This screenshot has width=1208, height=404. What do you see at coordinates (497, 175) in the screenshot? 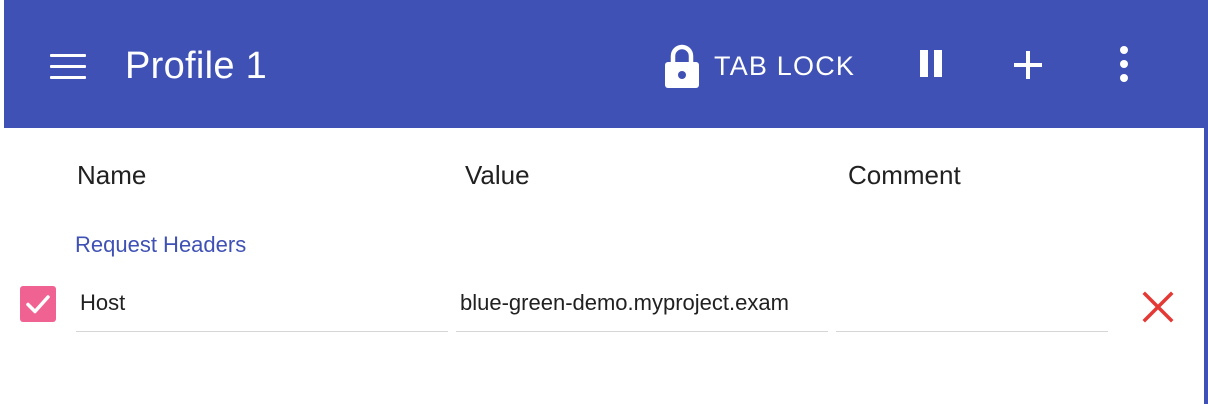
I see `column-header-value: Value` at bounding box center [497, 175].